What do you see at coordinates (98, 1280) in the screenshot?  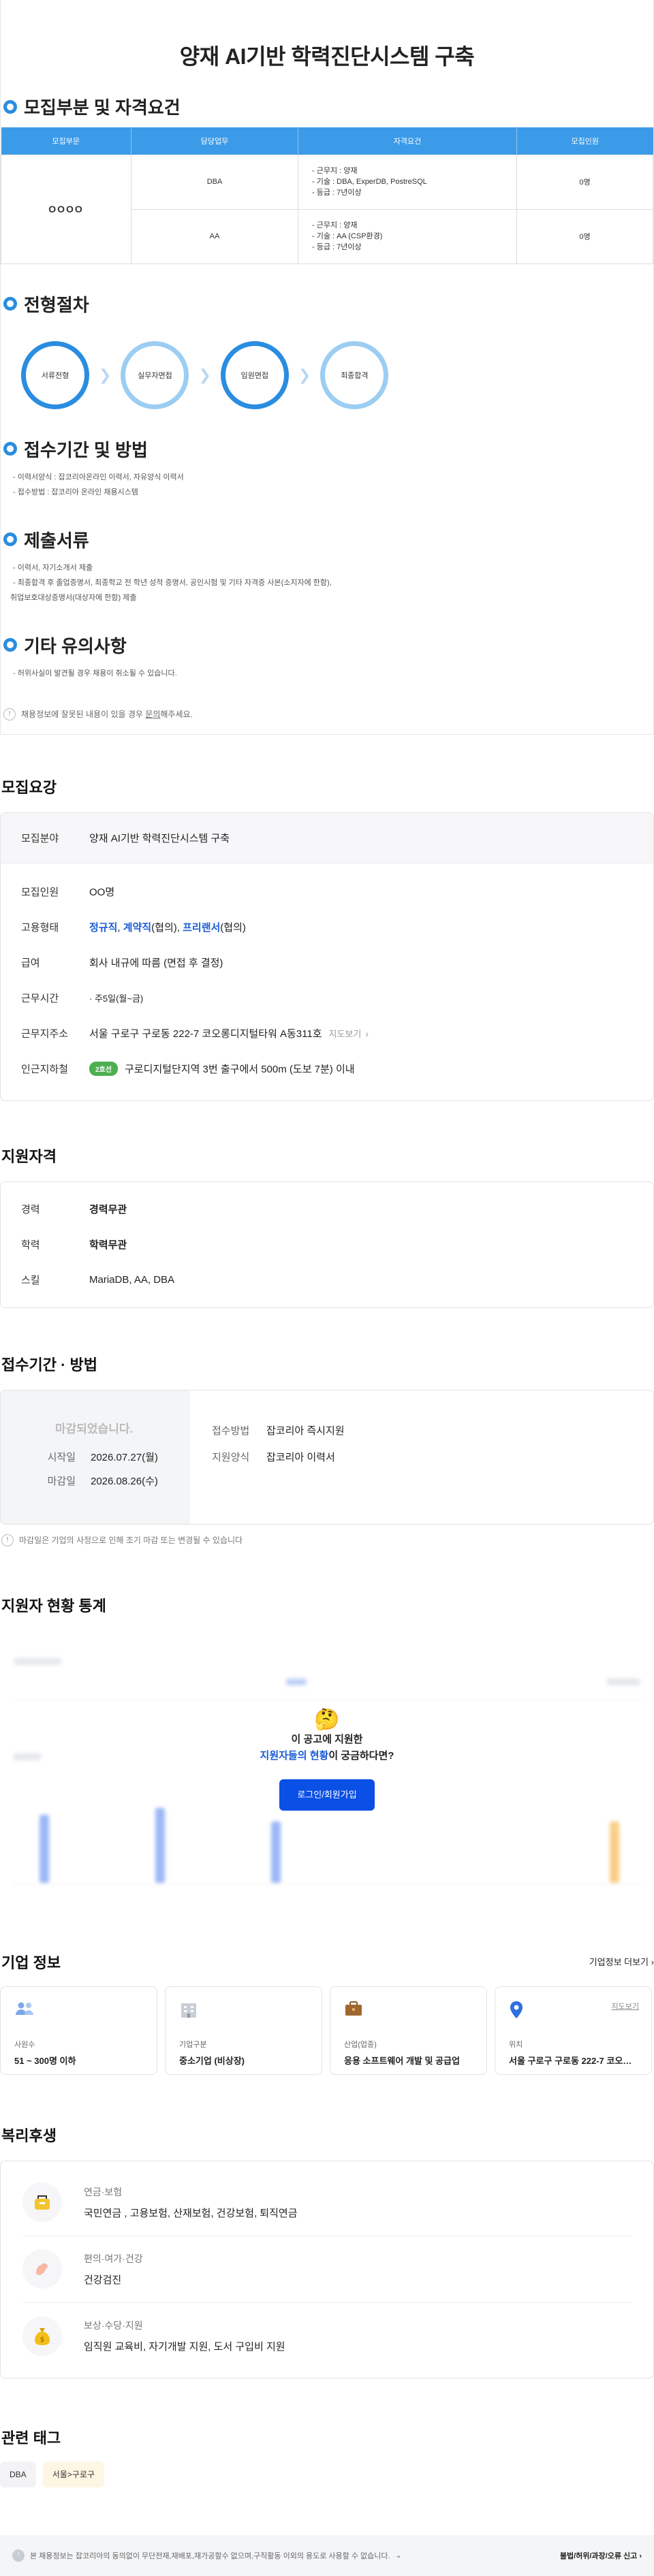 I see `qual-row-skill: 스킬 MariaDB, AA, DBA` at bounding box center [98, 1280].